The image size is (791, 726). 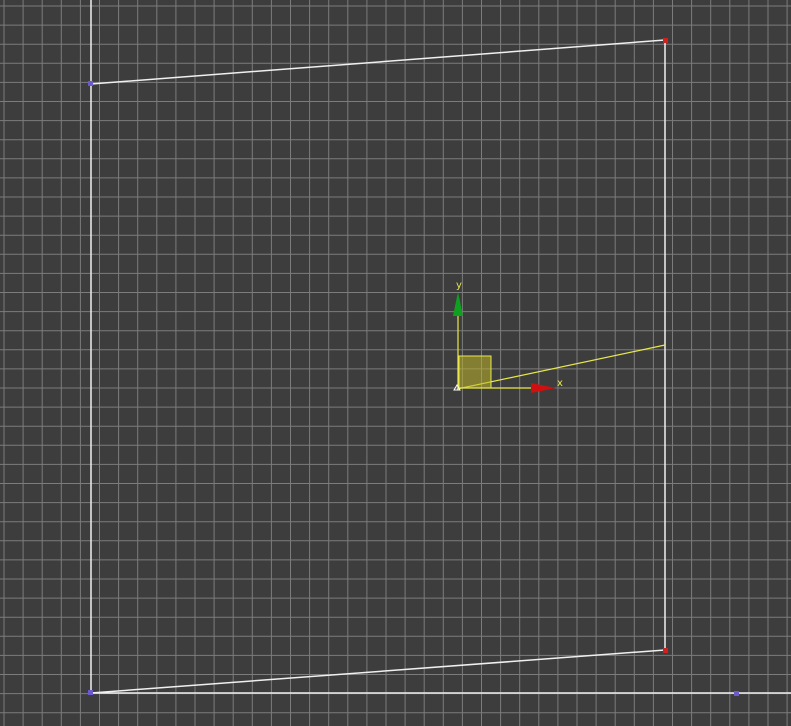 What do you see at coordinates (378, 62) in the screenshot?
I see `shape-top-edge` at bounding box center [378, 62].